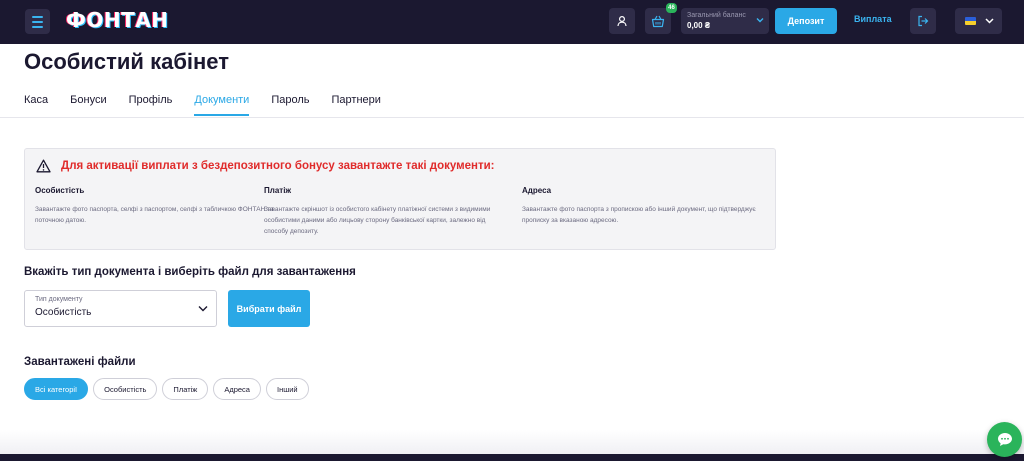 This screenshot has width=1024, height=461. Describe the element at coordinates (699, 25) in the screenshot. I see `balance-value: 0,00 ₴` at that location.